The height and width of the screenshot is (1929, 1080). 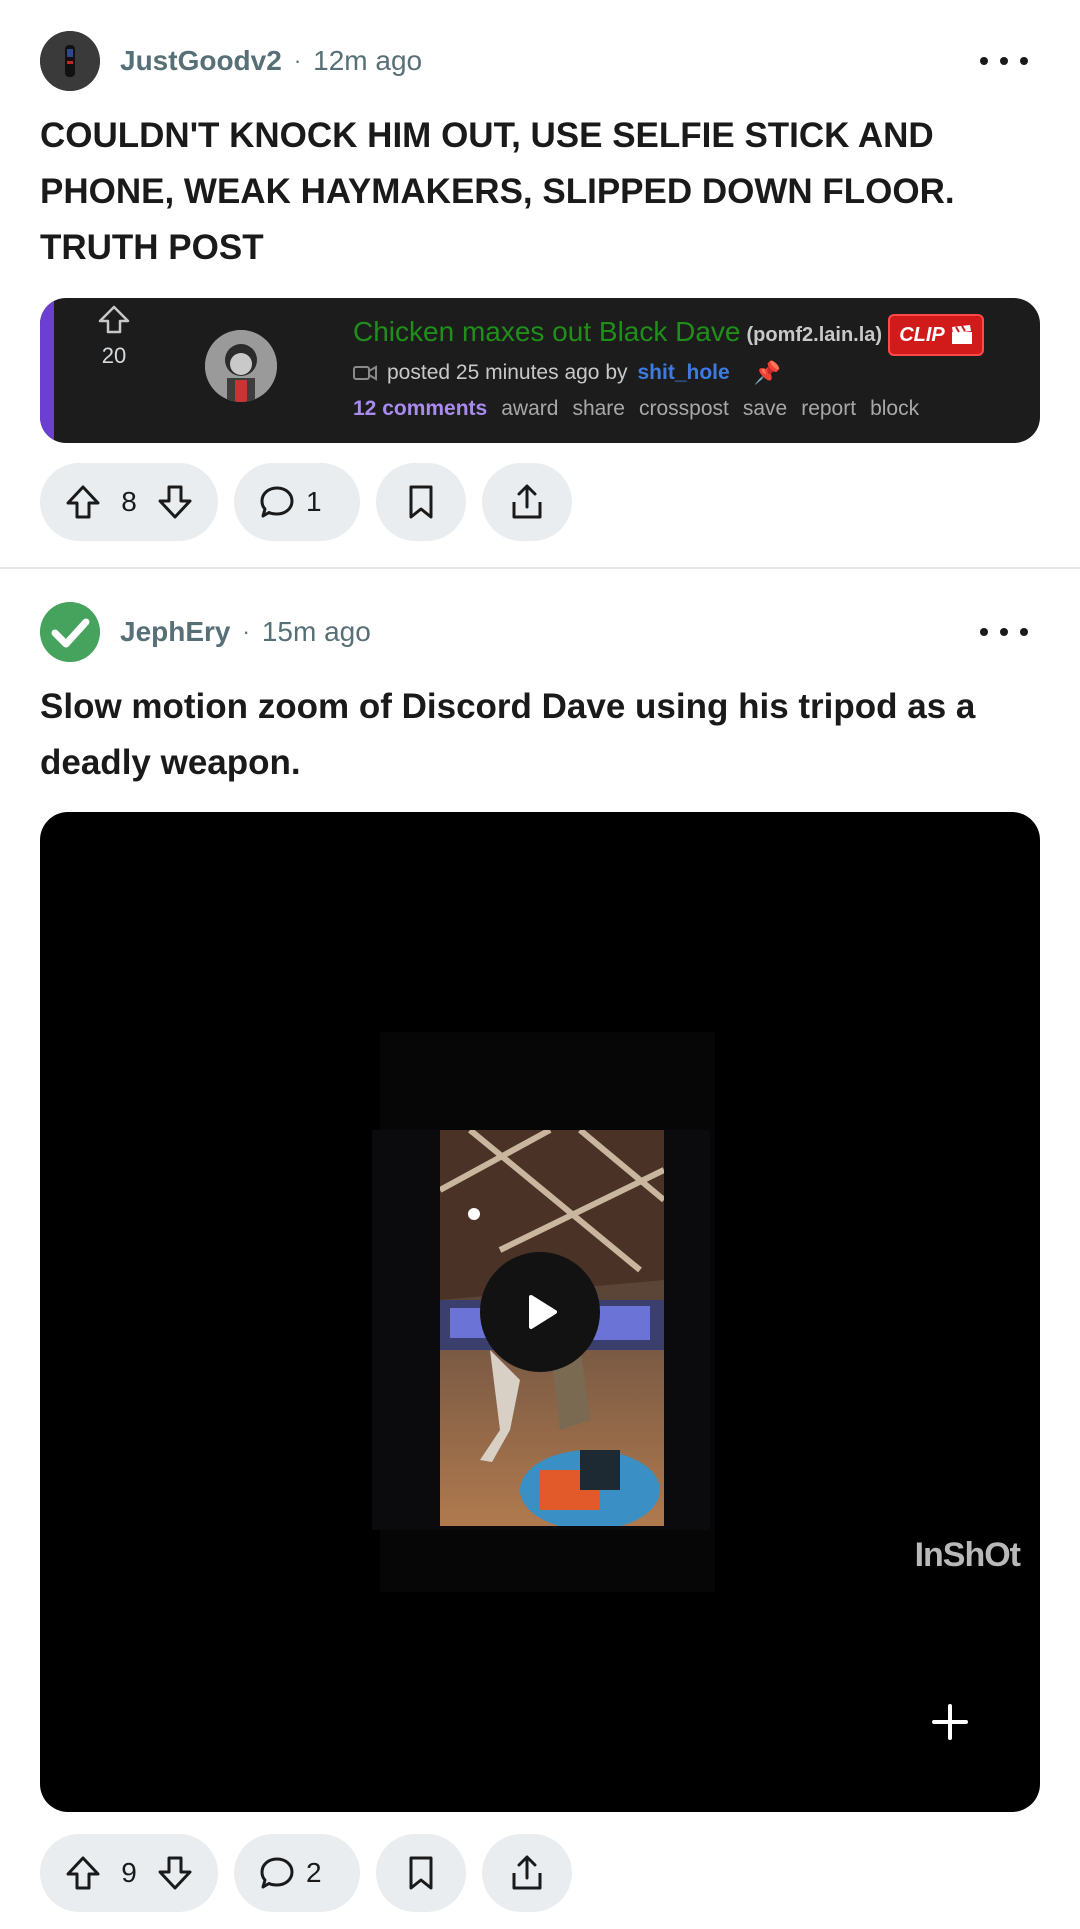 I want to click on vote-count: 8, so click(x=129, y=501).